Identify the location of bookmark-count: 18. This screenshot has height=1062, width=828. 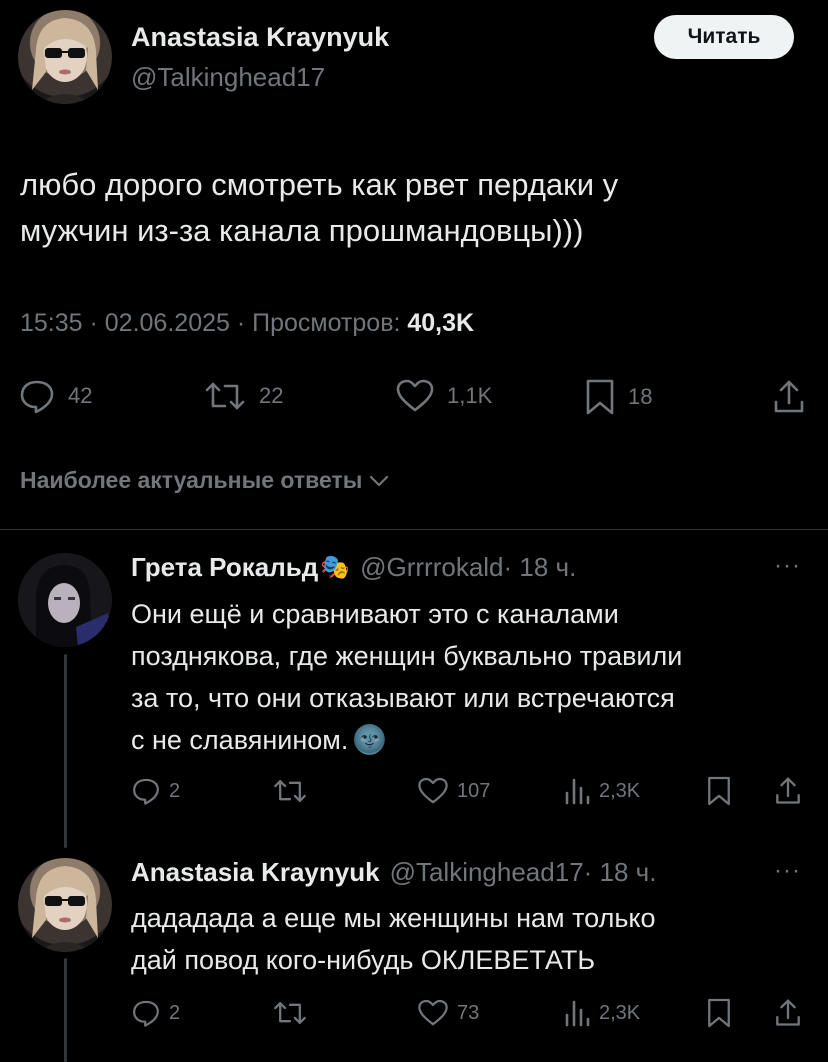
(640, 396).